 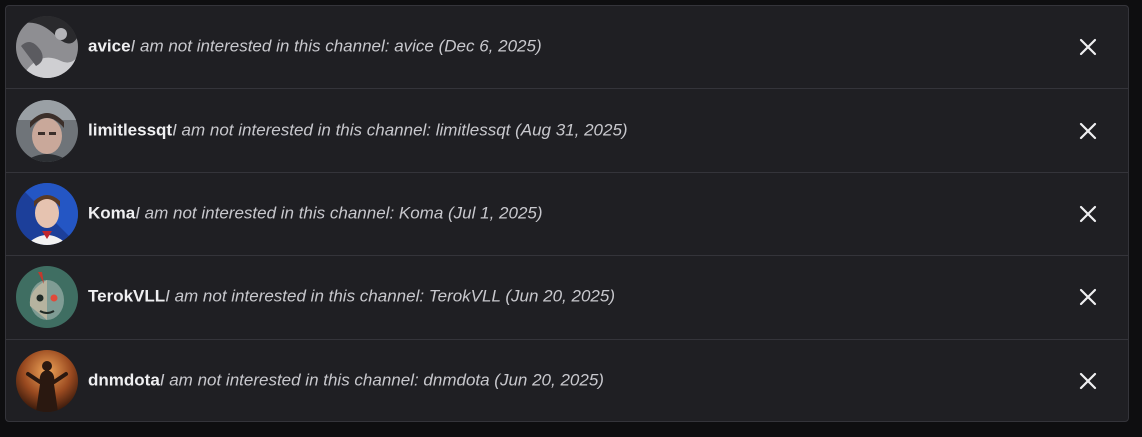 What do you see at coordinates (47, 381) in the screenshot?
I see `avatar-dnmdota-icon` at bounding box center [47, 381].